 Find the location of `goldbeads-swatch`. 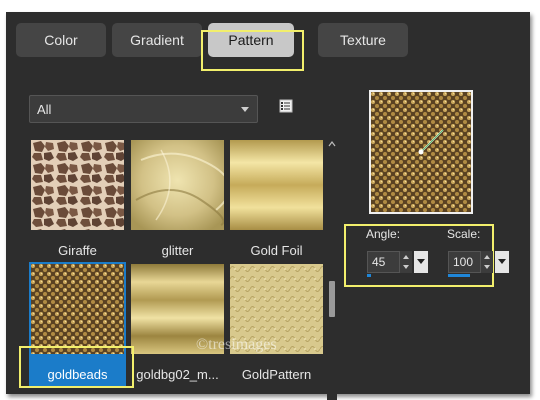

goldbeads-swatch is located at coordinates (77, 309).